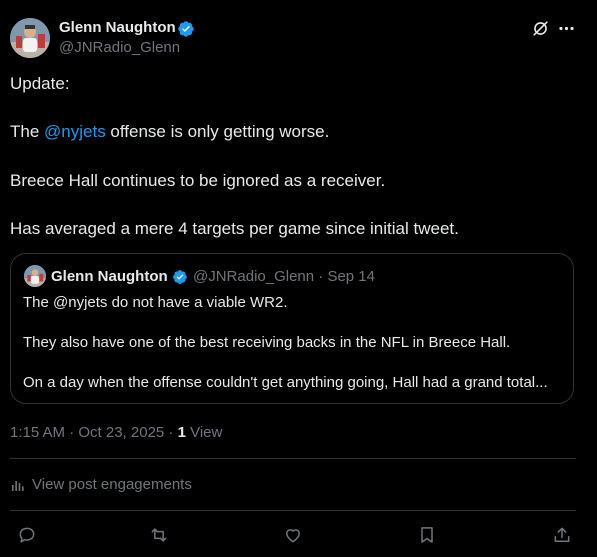 The image size is (597, 557). What do you see at coordinates (27, 535) in the screenshot?
I see `reply-icon` at bounding box center [27, 535].